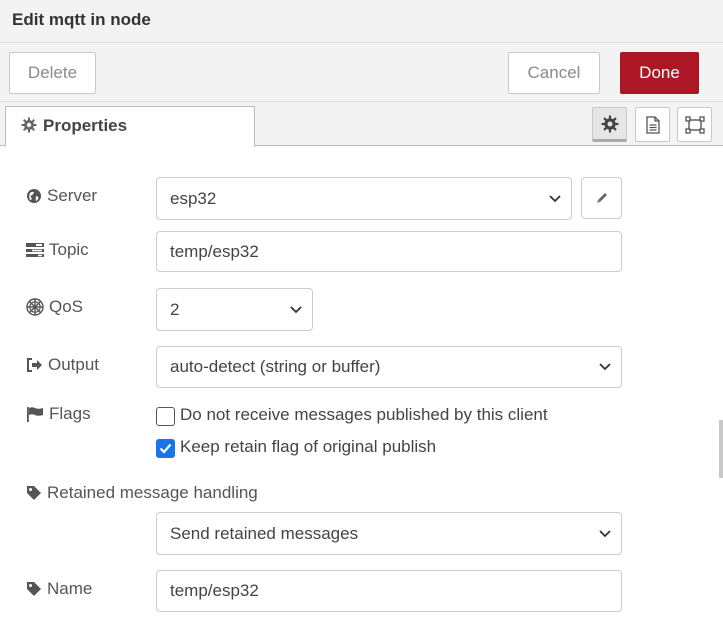 This screenshot has width=723, height=628. I want to click on pencil-icon, so click(601, 198).